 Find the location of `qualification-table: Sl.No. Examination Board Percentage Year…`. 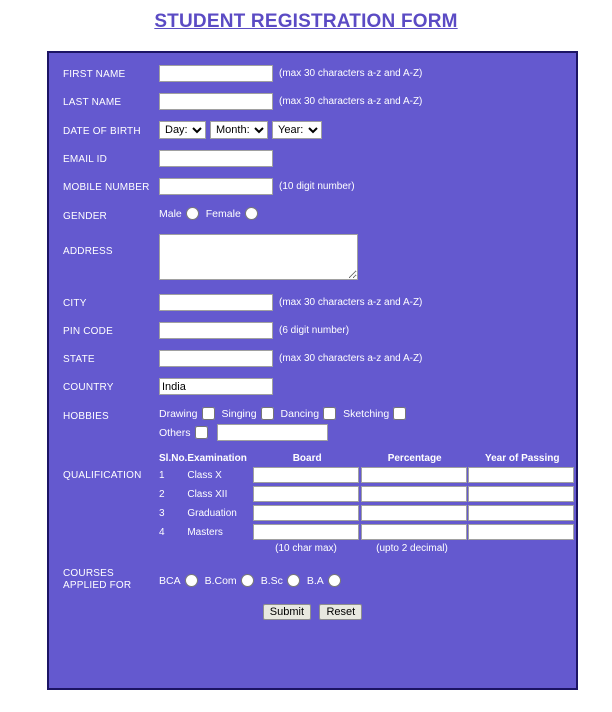

qualification-table: Sl.No. Examination Board Percentage Year… is located at coordinates (367, 498).